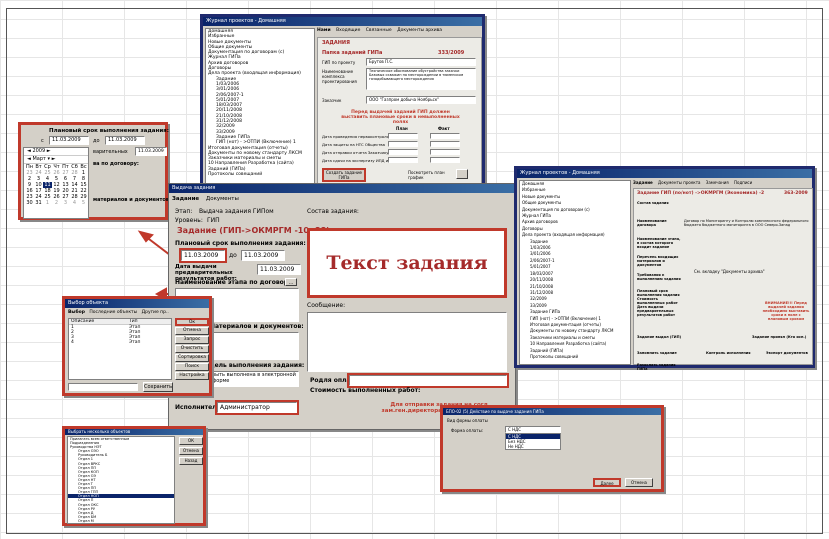  I want to click on completion-field: рыть выполнена в электронной форме, so click(254, 379).